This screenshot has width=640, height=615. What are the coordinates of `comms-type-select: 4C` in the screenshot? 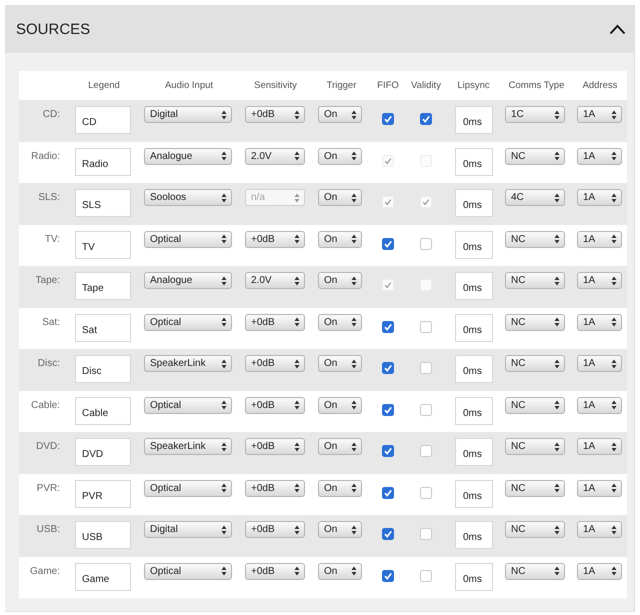 It's located at (535, 197).